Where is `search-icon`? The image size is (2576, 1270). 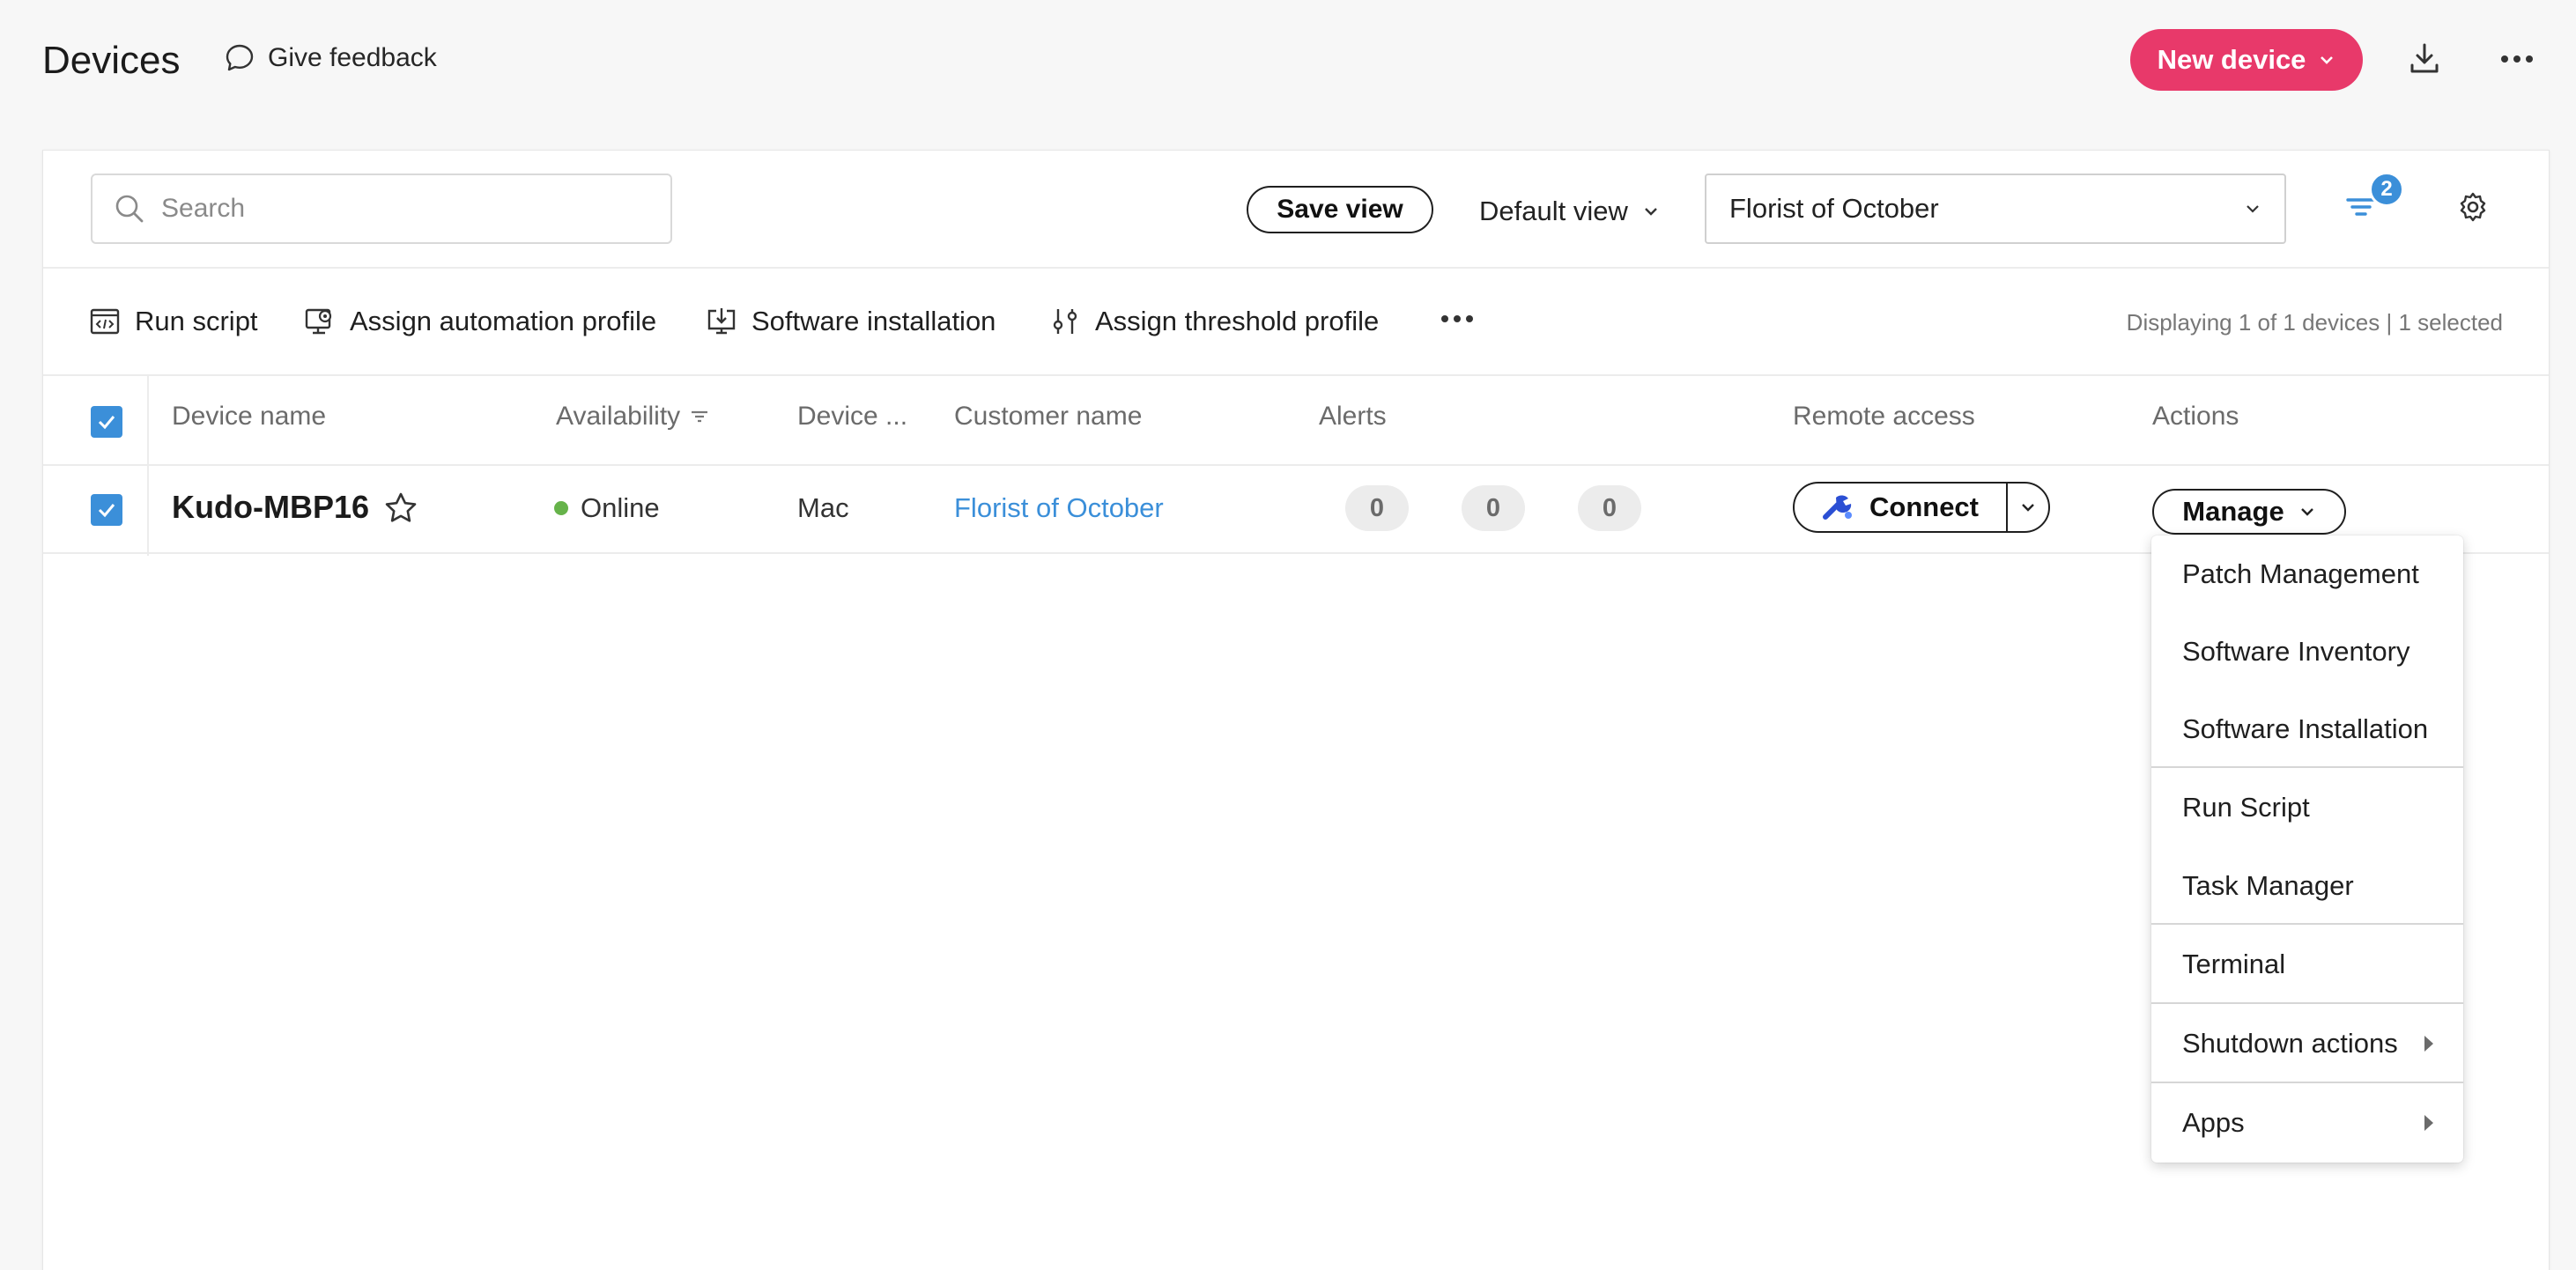
search-icon is located at coordinates (129, 209).